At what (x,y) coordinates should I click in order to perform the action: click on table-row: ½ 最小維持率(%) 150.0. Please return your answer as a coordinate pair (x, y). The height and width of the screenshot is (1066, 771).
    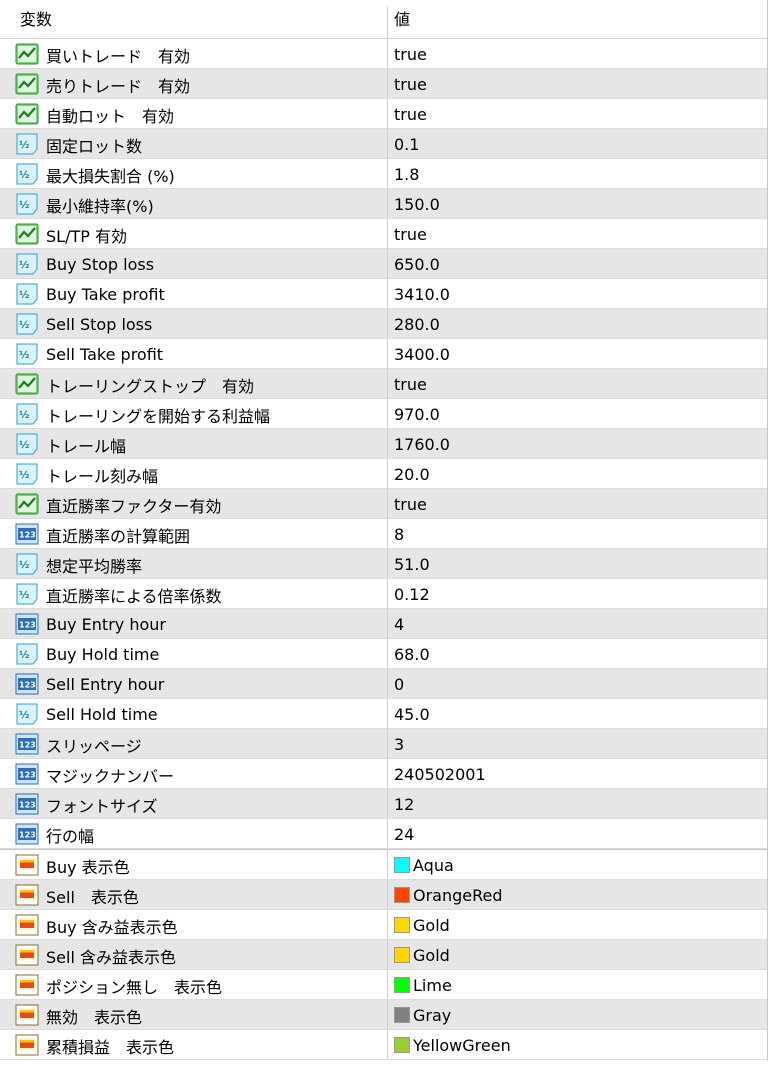
    Looking at the image, I should click on (383, 204).